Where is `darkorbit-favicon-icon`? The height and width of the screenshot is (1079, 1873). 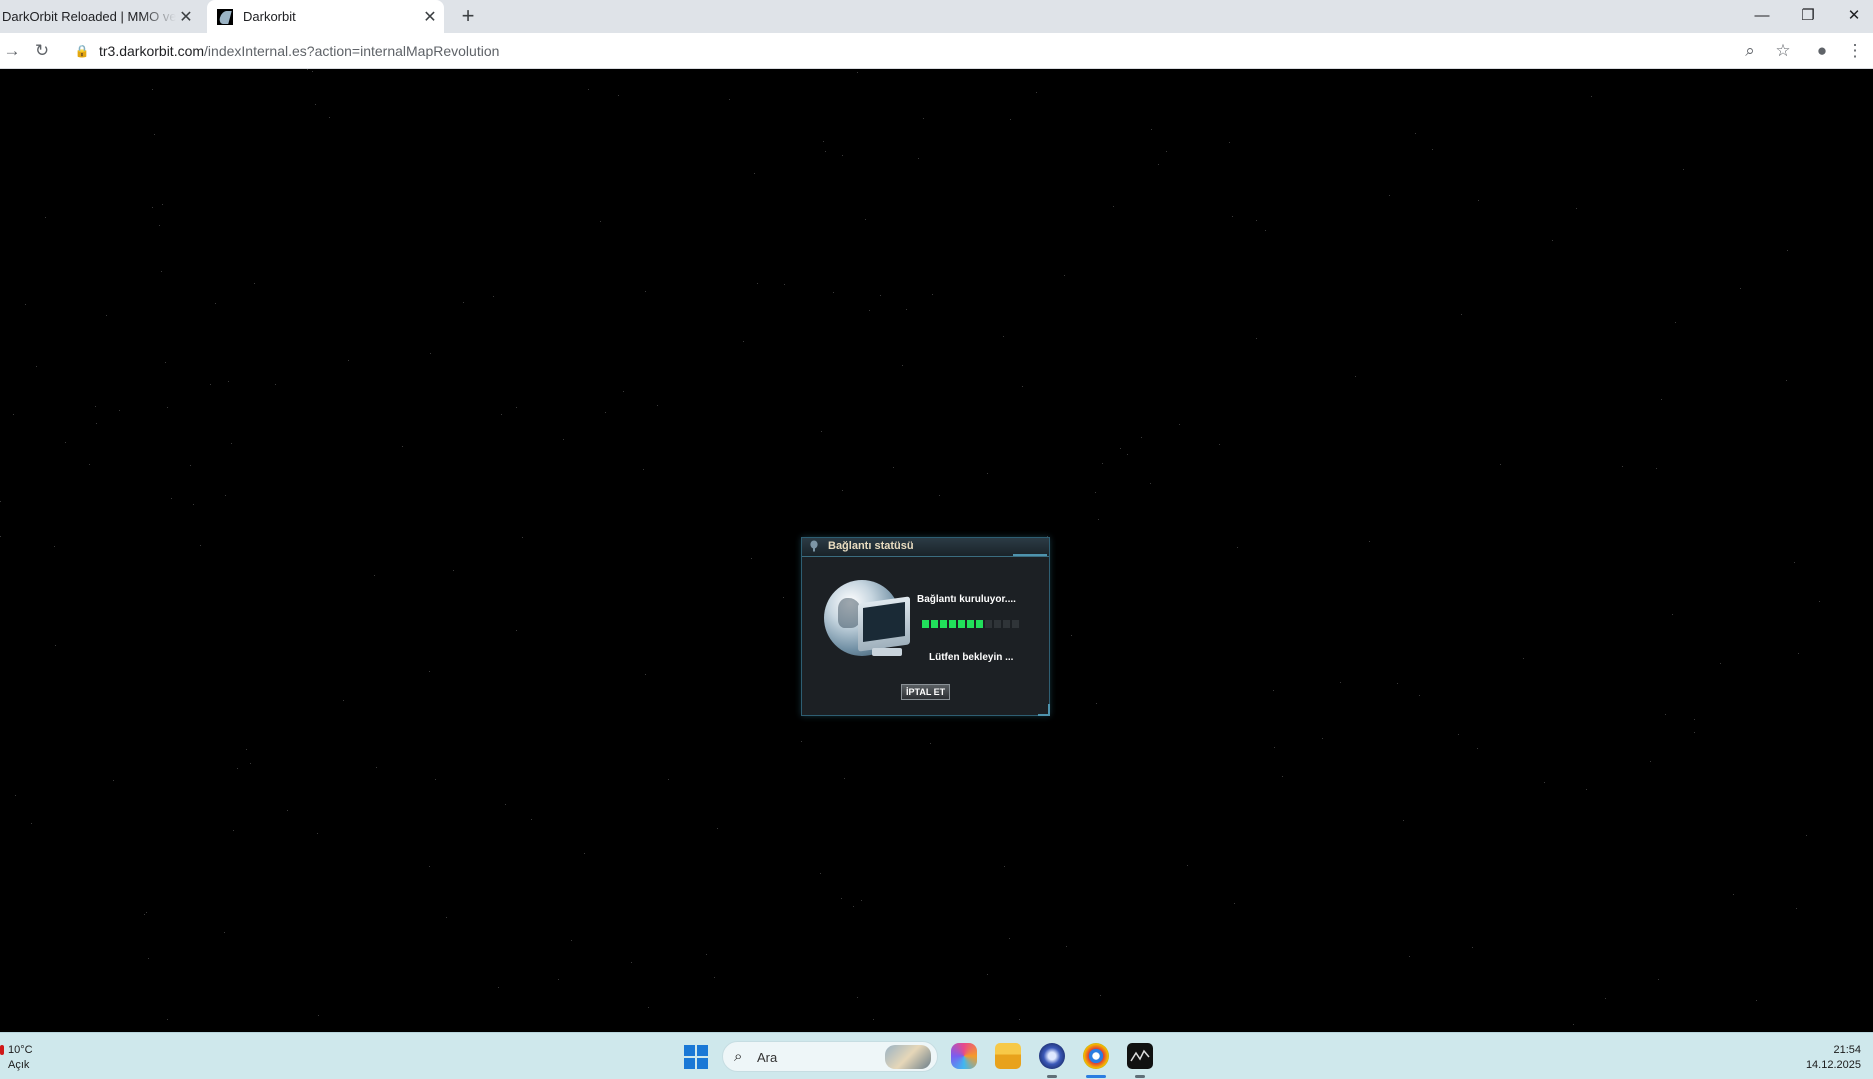
darkorbit-favicon-icon is located at coordinates (225, 16).